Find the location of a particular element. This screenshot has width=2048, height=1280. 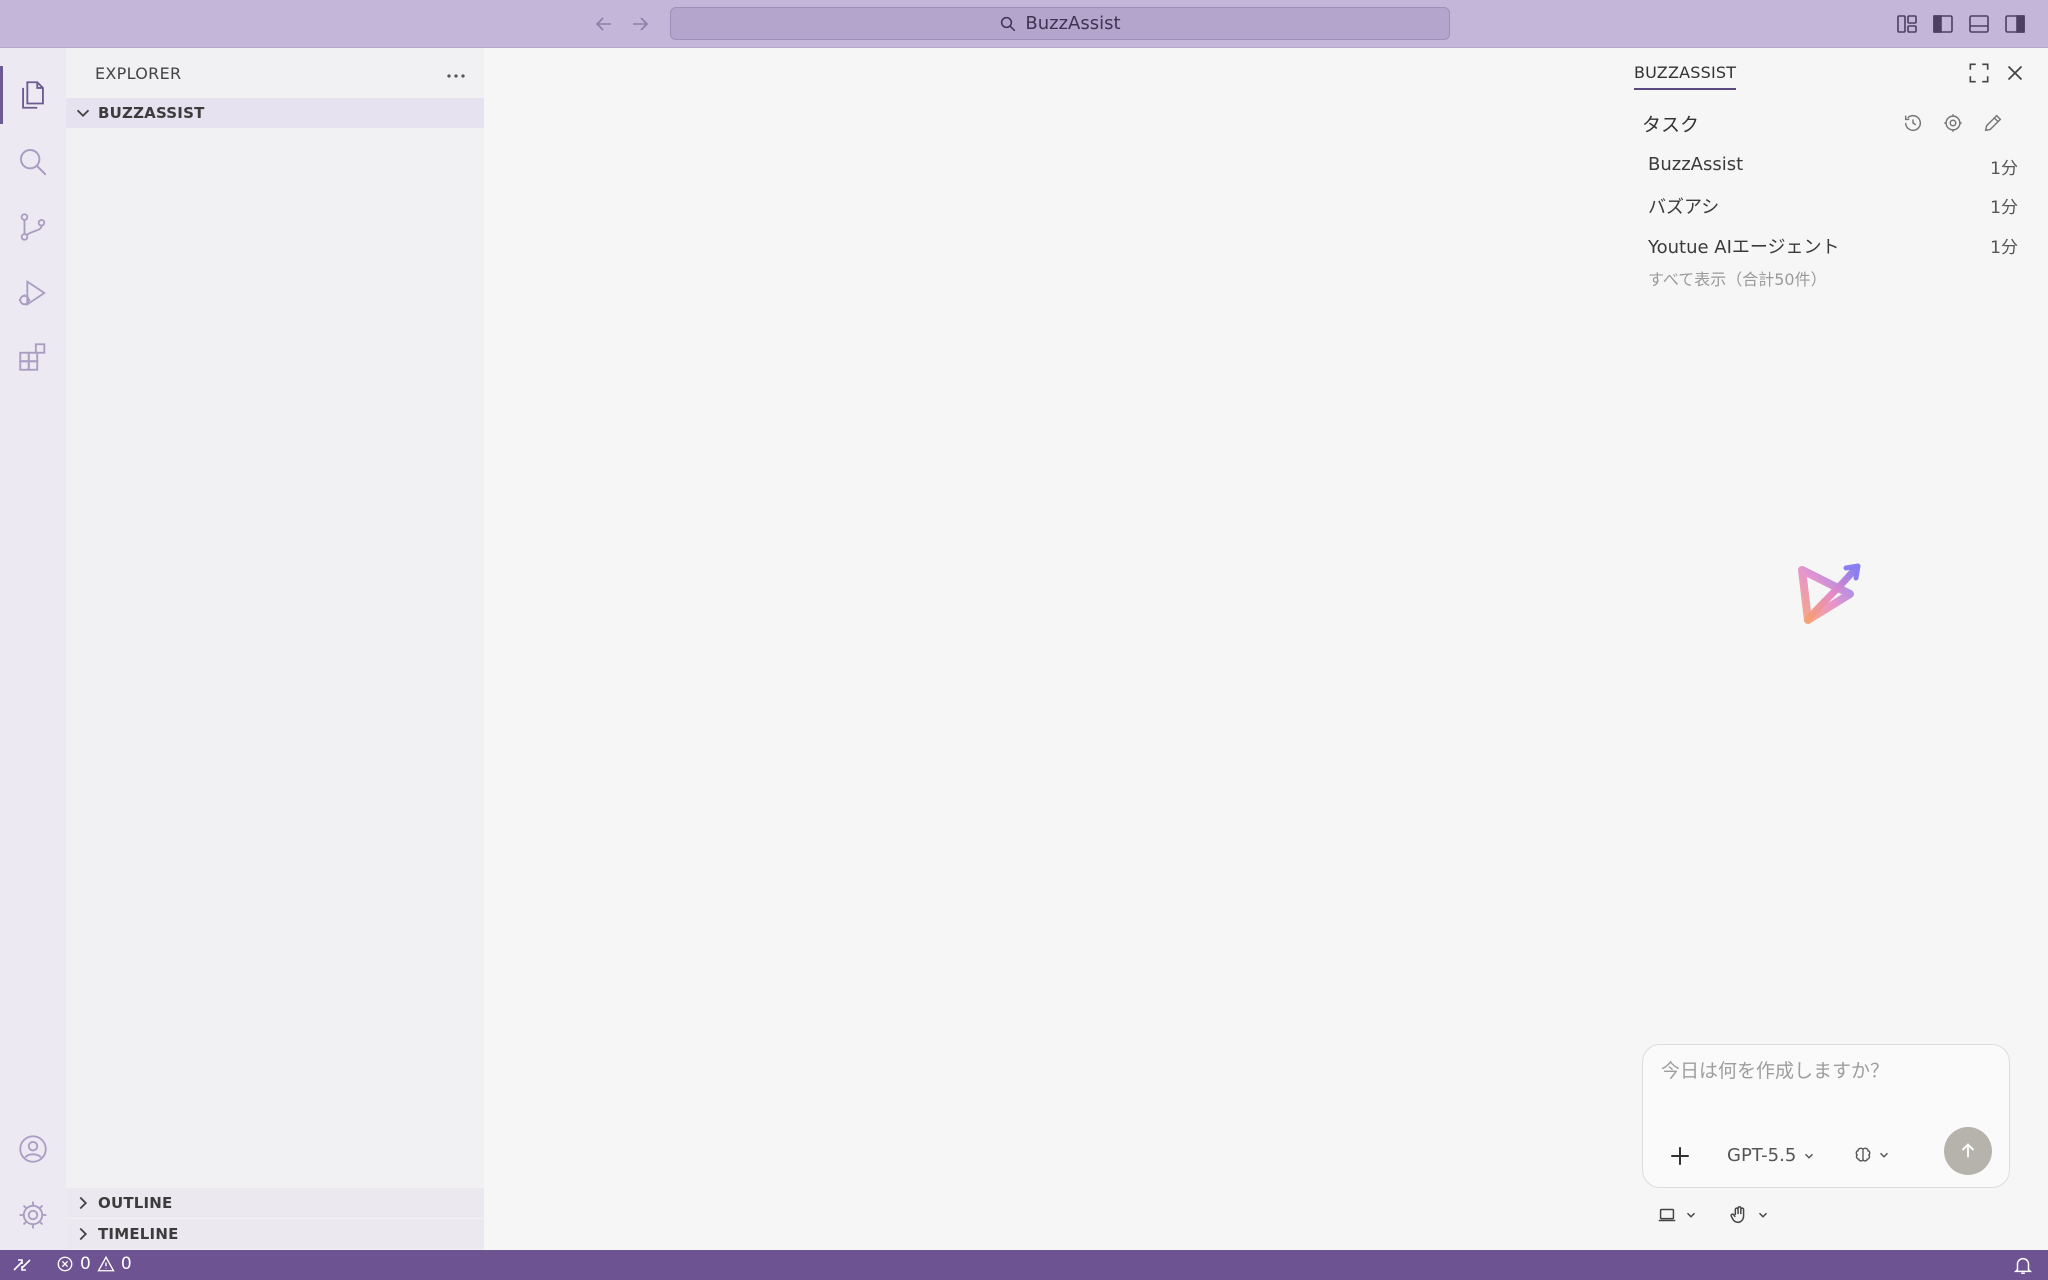

source-control-icon is located at coordinates (33, 227).